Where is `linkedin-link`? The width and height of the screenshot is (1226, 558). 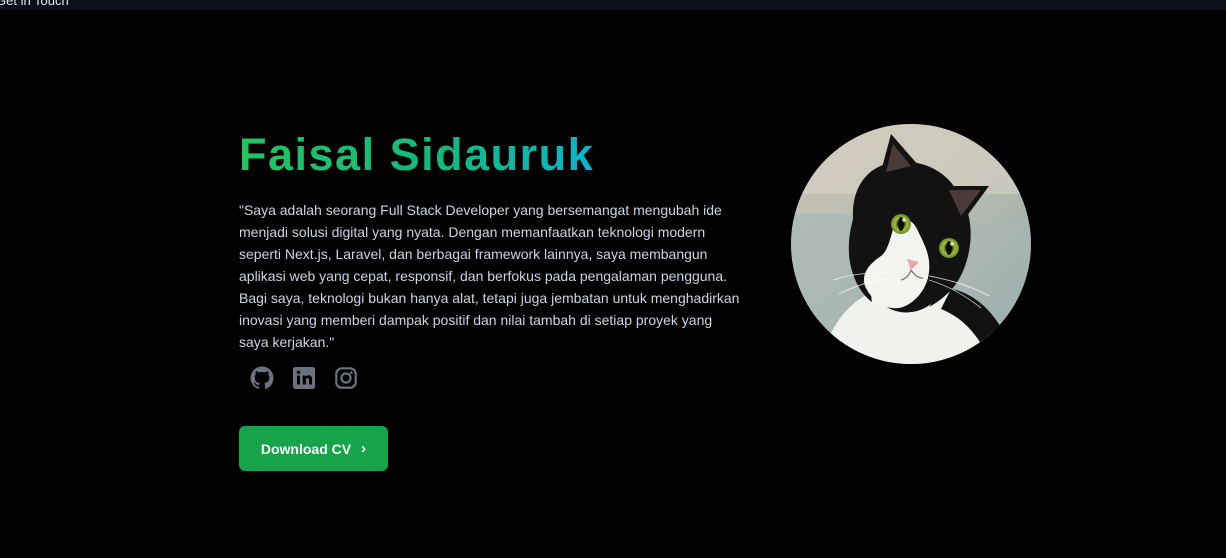 linkedin-link is located at coordinates (304, 378).